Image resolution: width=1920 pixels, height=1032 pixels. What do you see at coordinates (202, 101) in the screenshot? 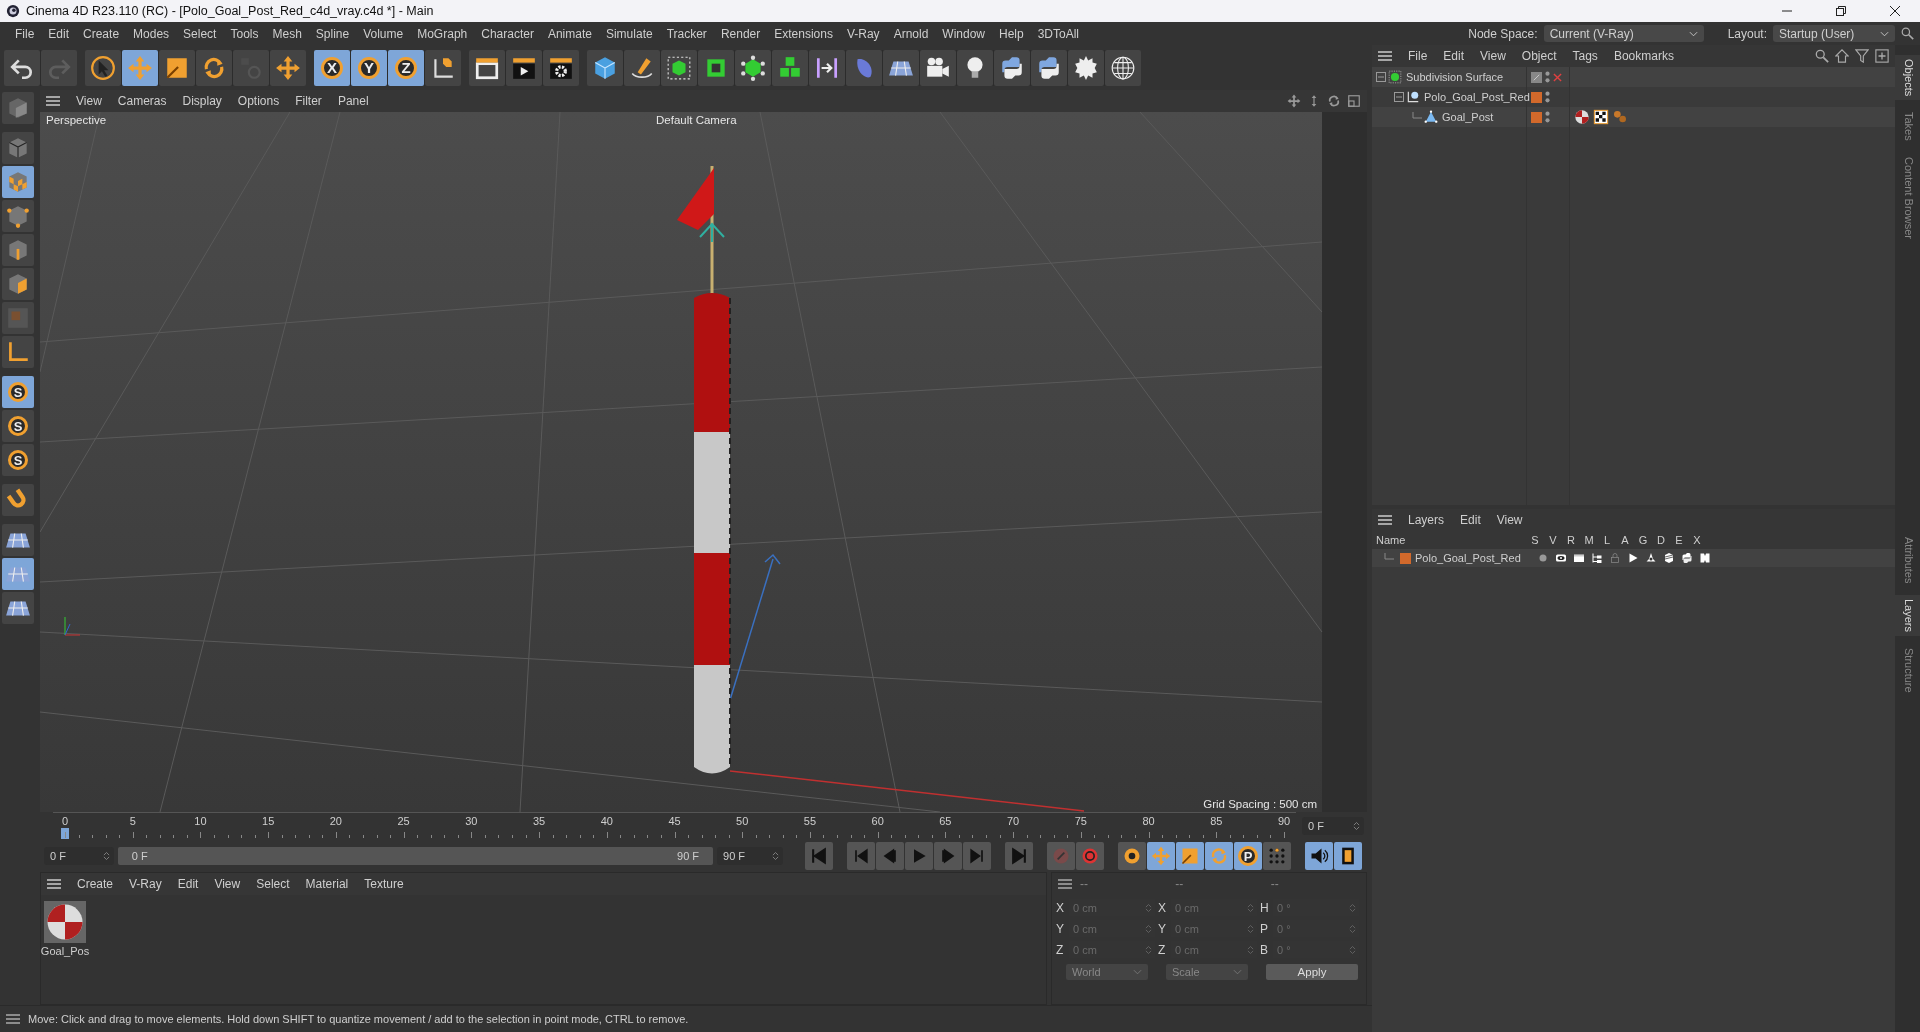
I see `menu-item: Display` at bounding box center [202, 101].